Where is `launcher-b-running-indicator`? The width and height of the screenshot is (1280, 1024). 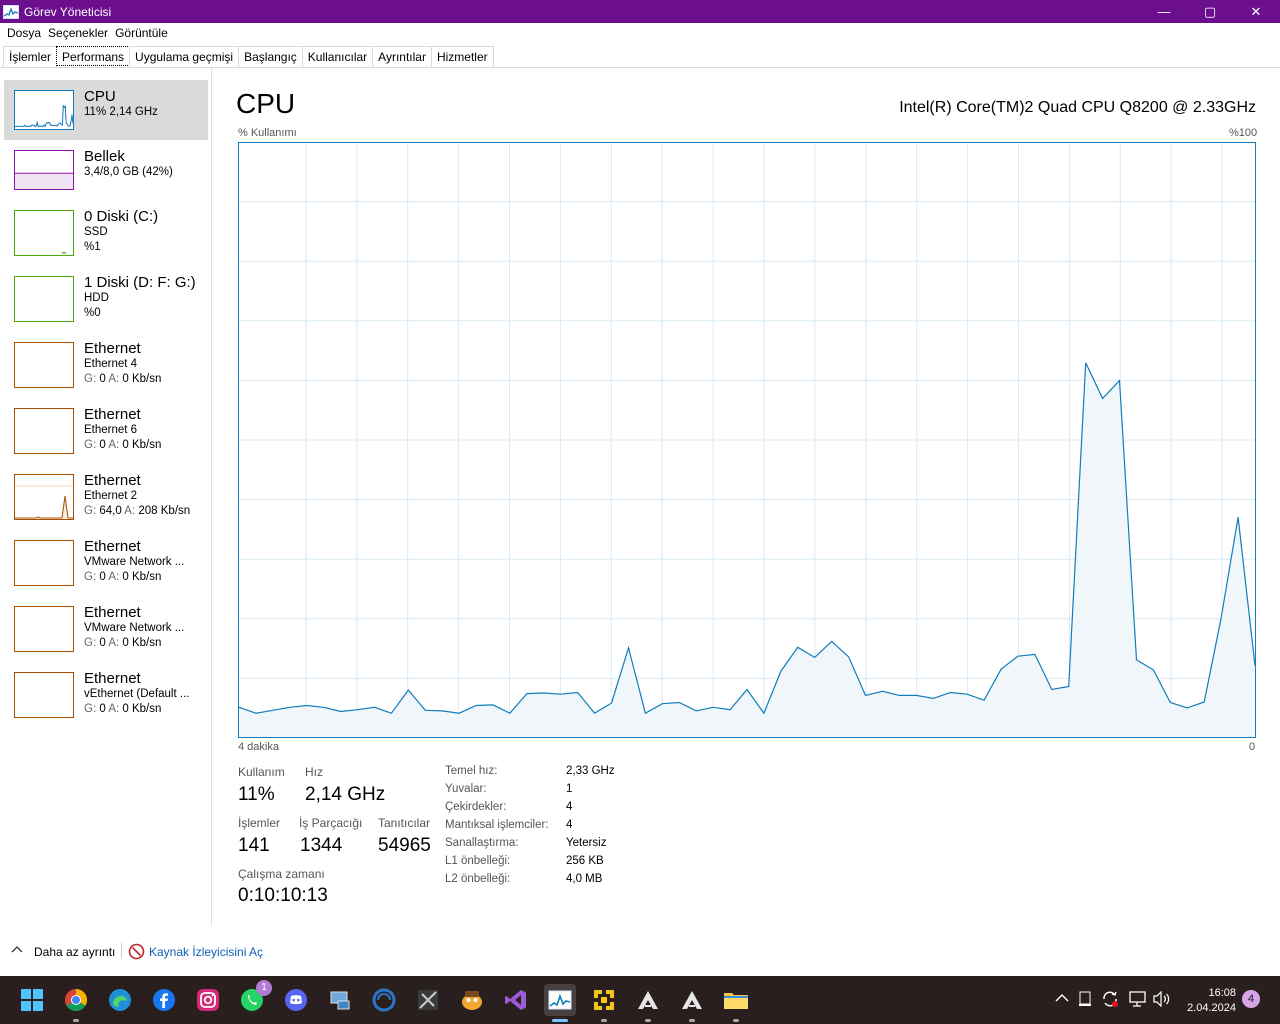
launcher-b-running-indicator is located at coordinates (692, 1020).